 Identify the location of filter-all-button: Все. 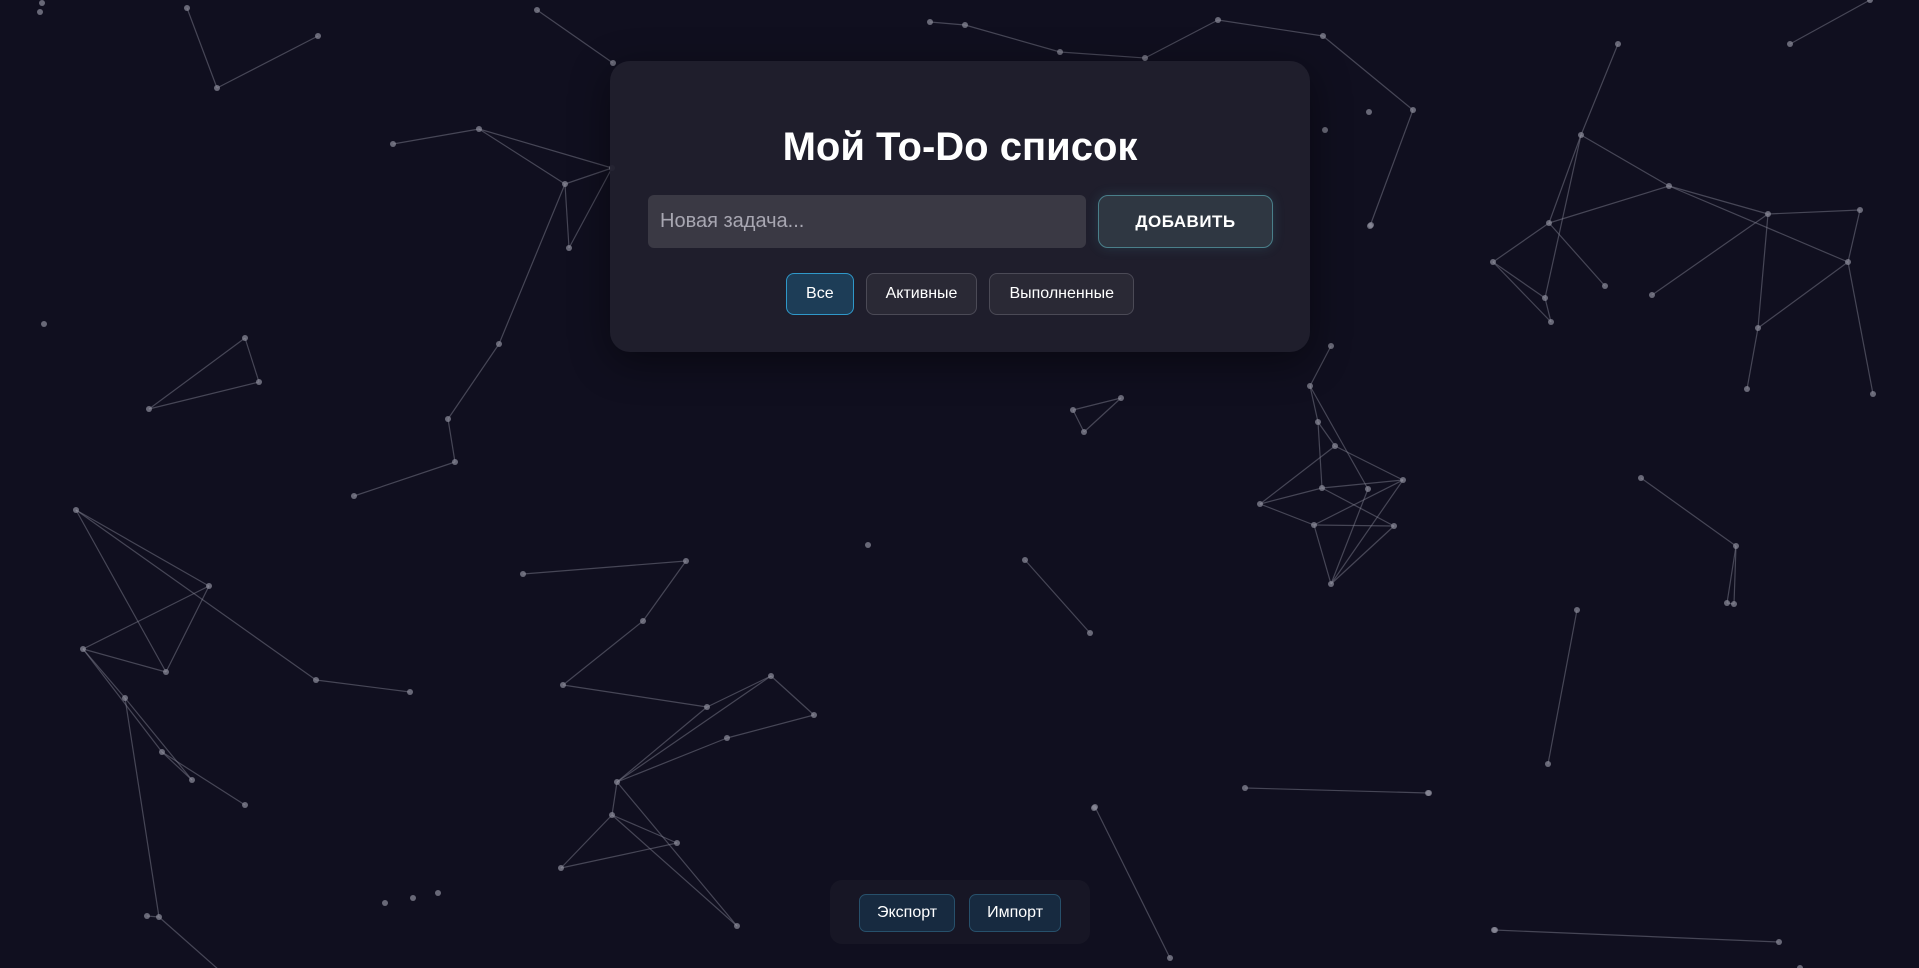
(820, 294).